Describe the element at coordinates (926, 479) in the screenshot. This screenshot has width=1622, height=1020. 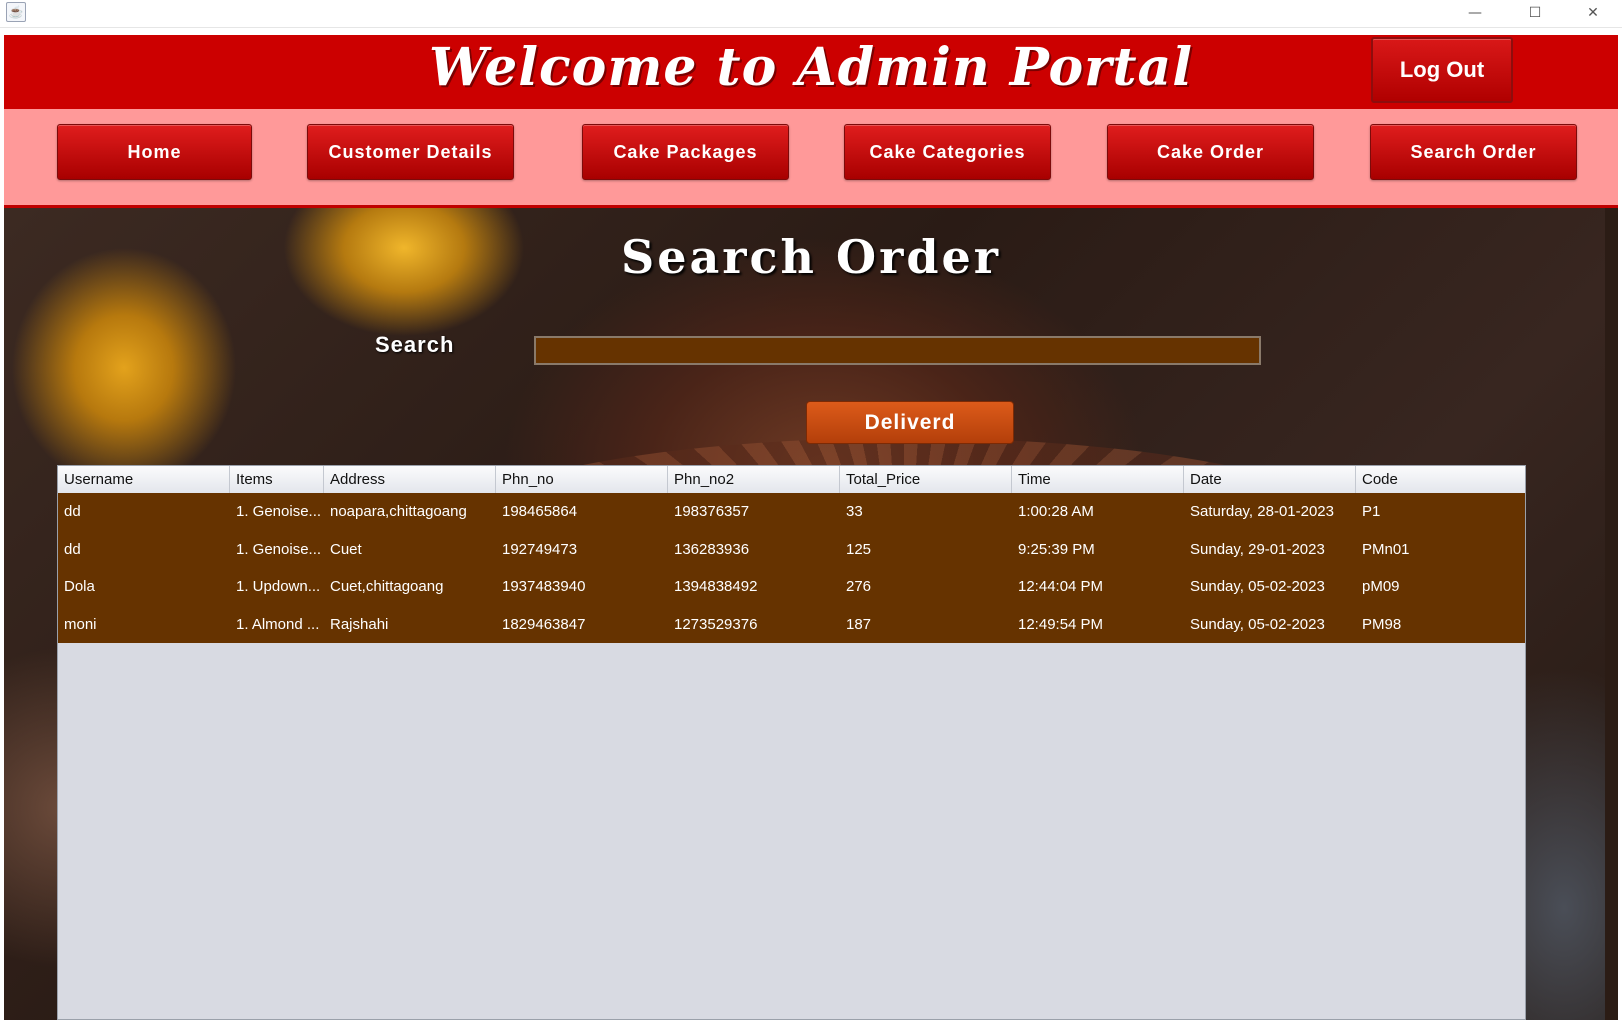
I see `column-header-total-price: Total_Price` at that location.